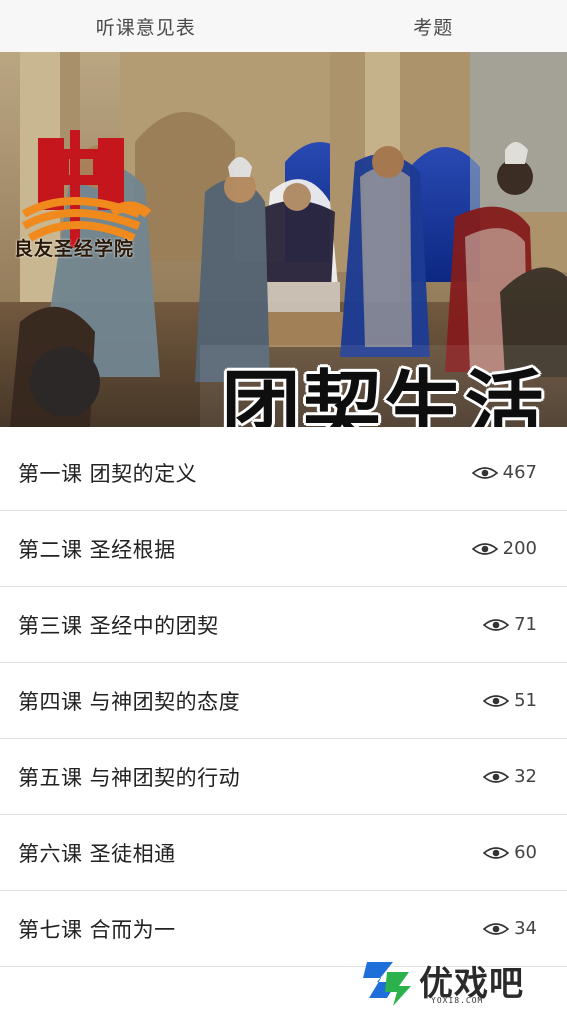  I want to click on lesson-views-value: 60, so click(525, 852).